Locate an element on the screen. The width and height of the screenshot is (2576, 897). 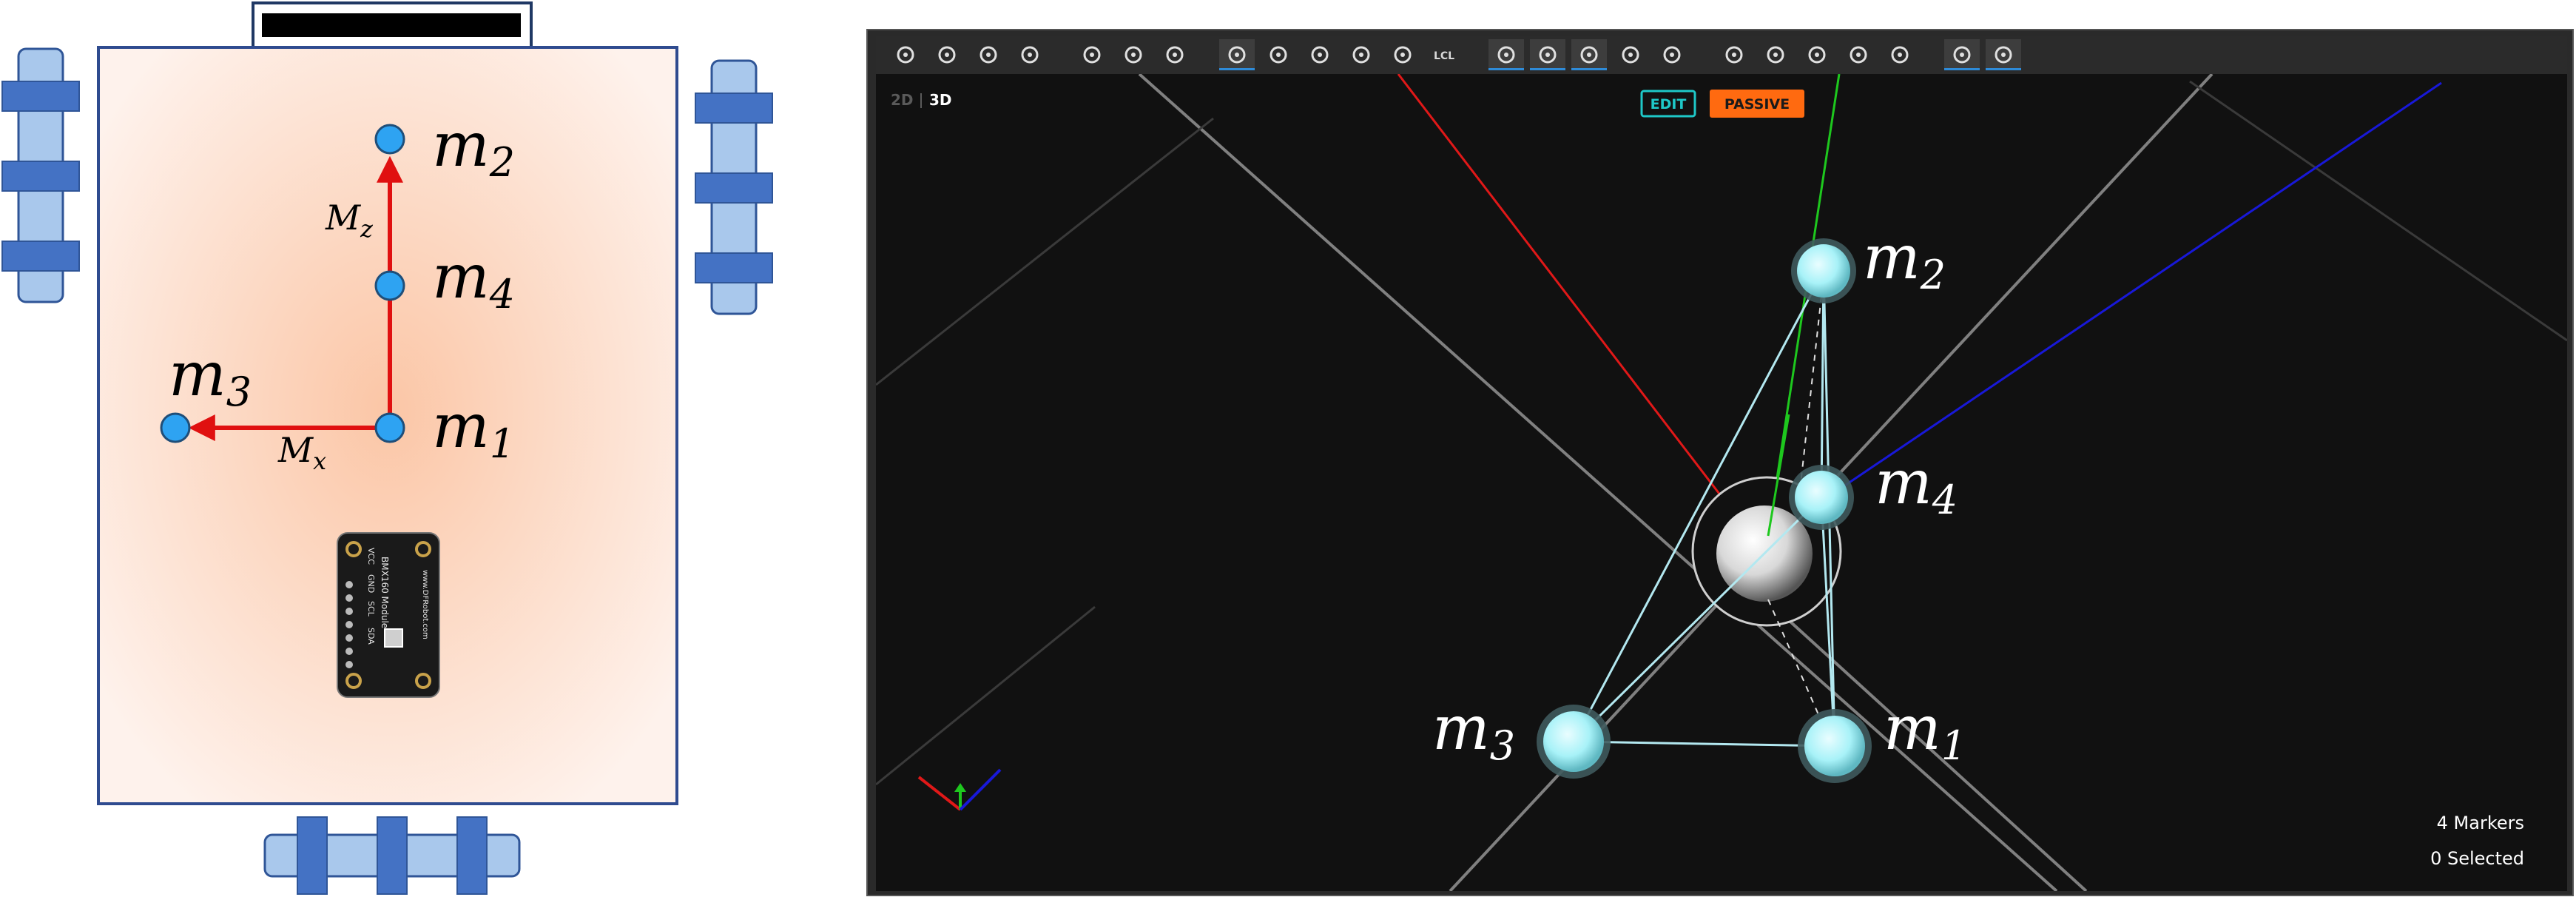
marker-dot-m4 is located at coordinates (389, 285).